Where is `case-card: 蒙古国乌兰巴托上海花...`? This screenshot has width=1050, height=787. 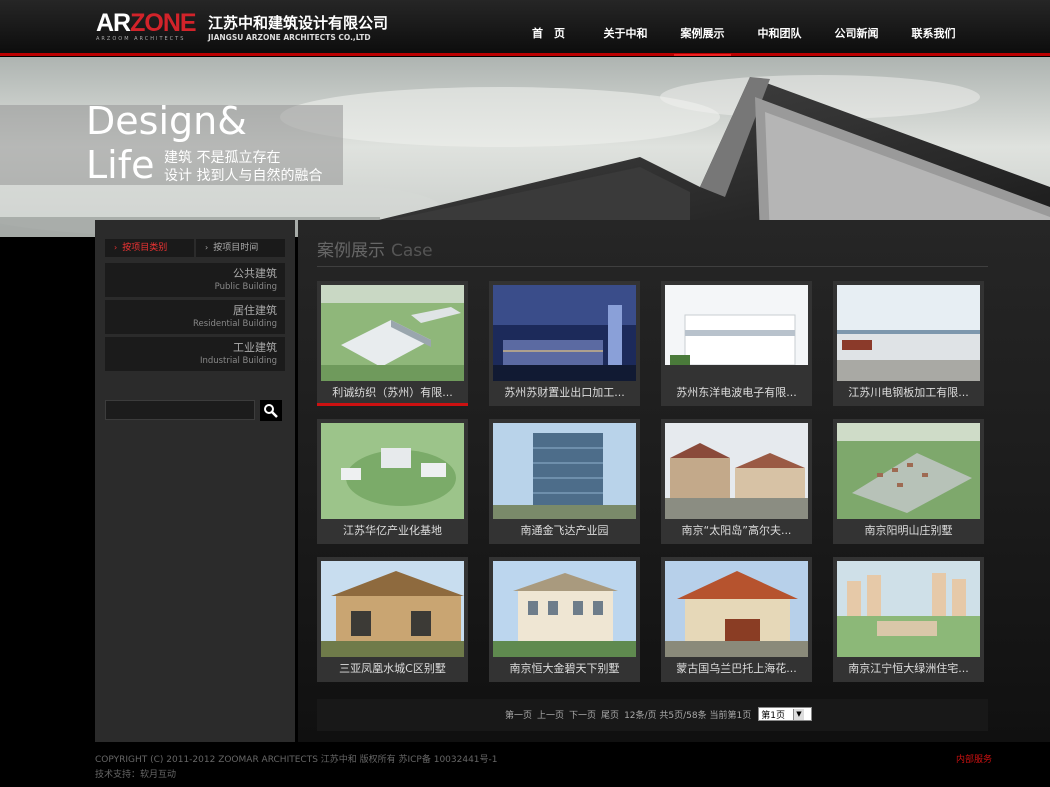
case-card: 蒙古国乌兰巴托上海花... is located at coordinates (736, 619).